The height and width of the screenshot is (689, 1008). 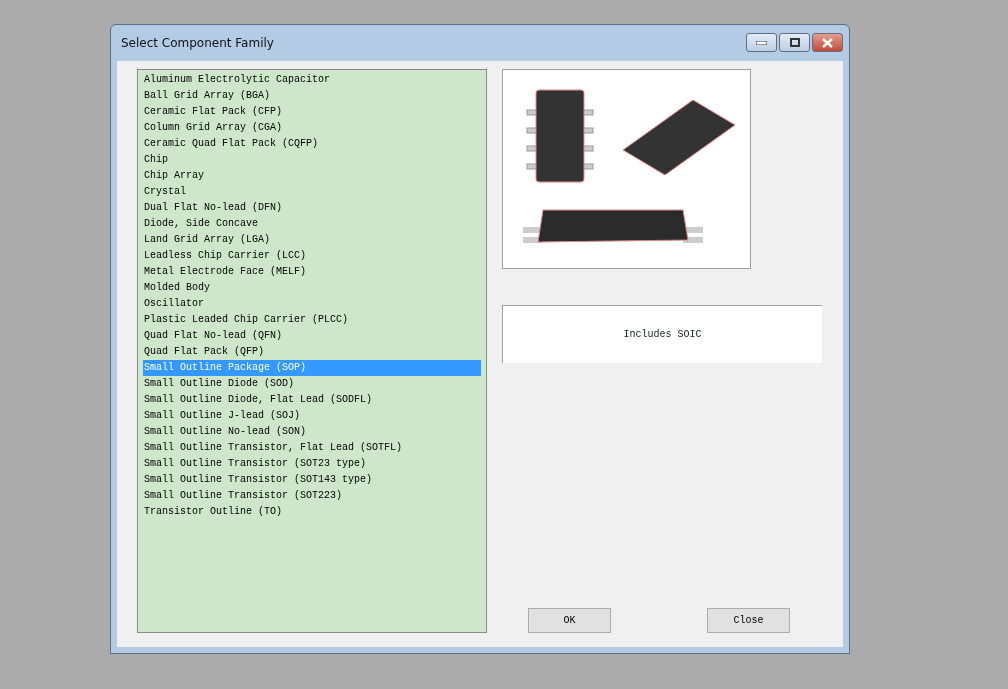 I want to click on list-item: Molded Body, so click(x=312, y=288).